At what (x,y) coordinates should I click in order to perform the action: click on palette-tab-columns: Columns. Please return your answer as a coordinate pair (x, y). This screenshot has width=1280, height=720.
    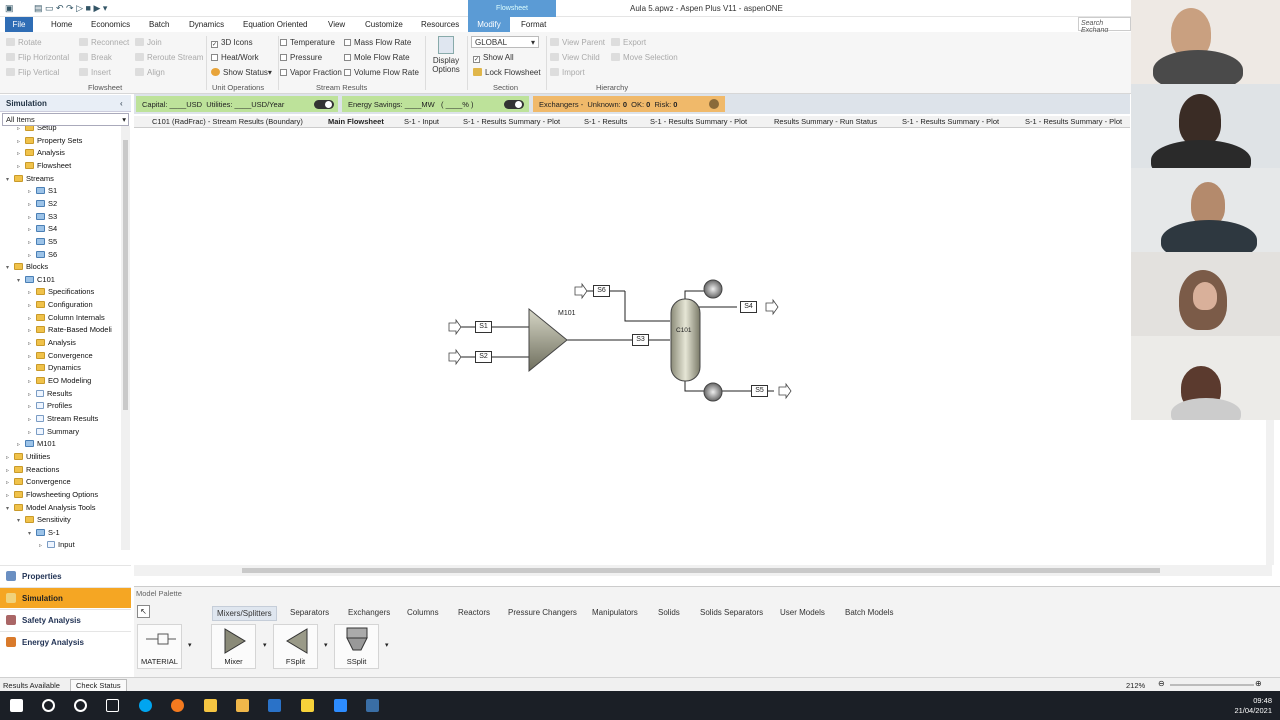
    Looking at the image, I should click on (423, 612).